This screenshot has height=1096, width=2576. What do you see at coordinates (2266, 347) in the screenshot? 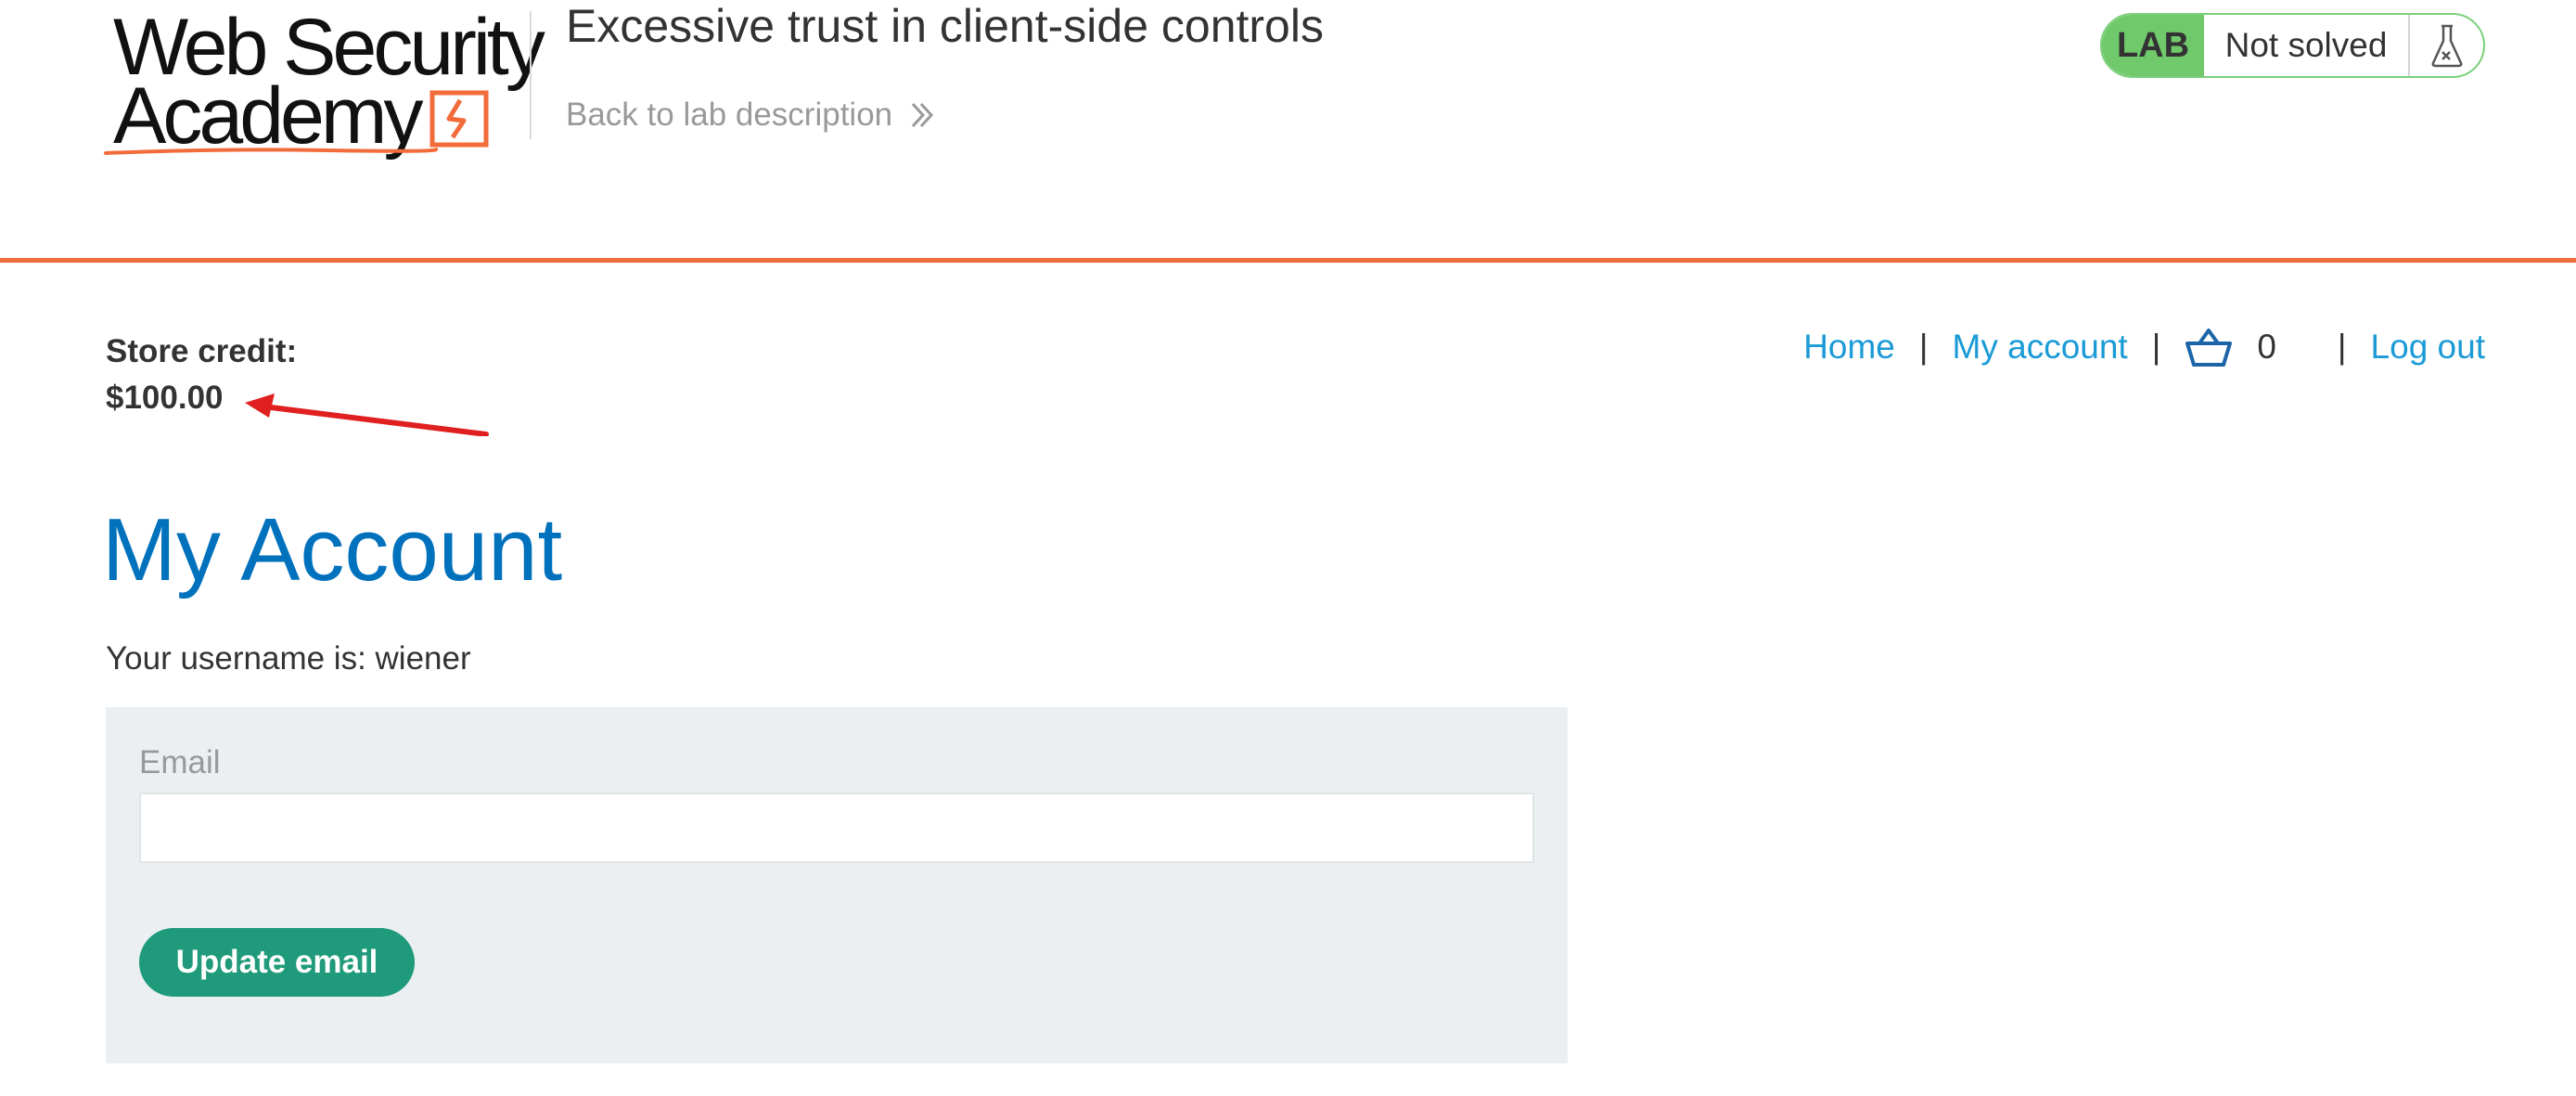
I see `cart-count: 0` at bounding box center [2266, 347].